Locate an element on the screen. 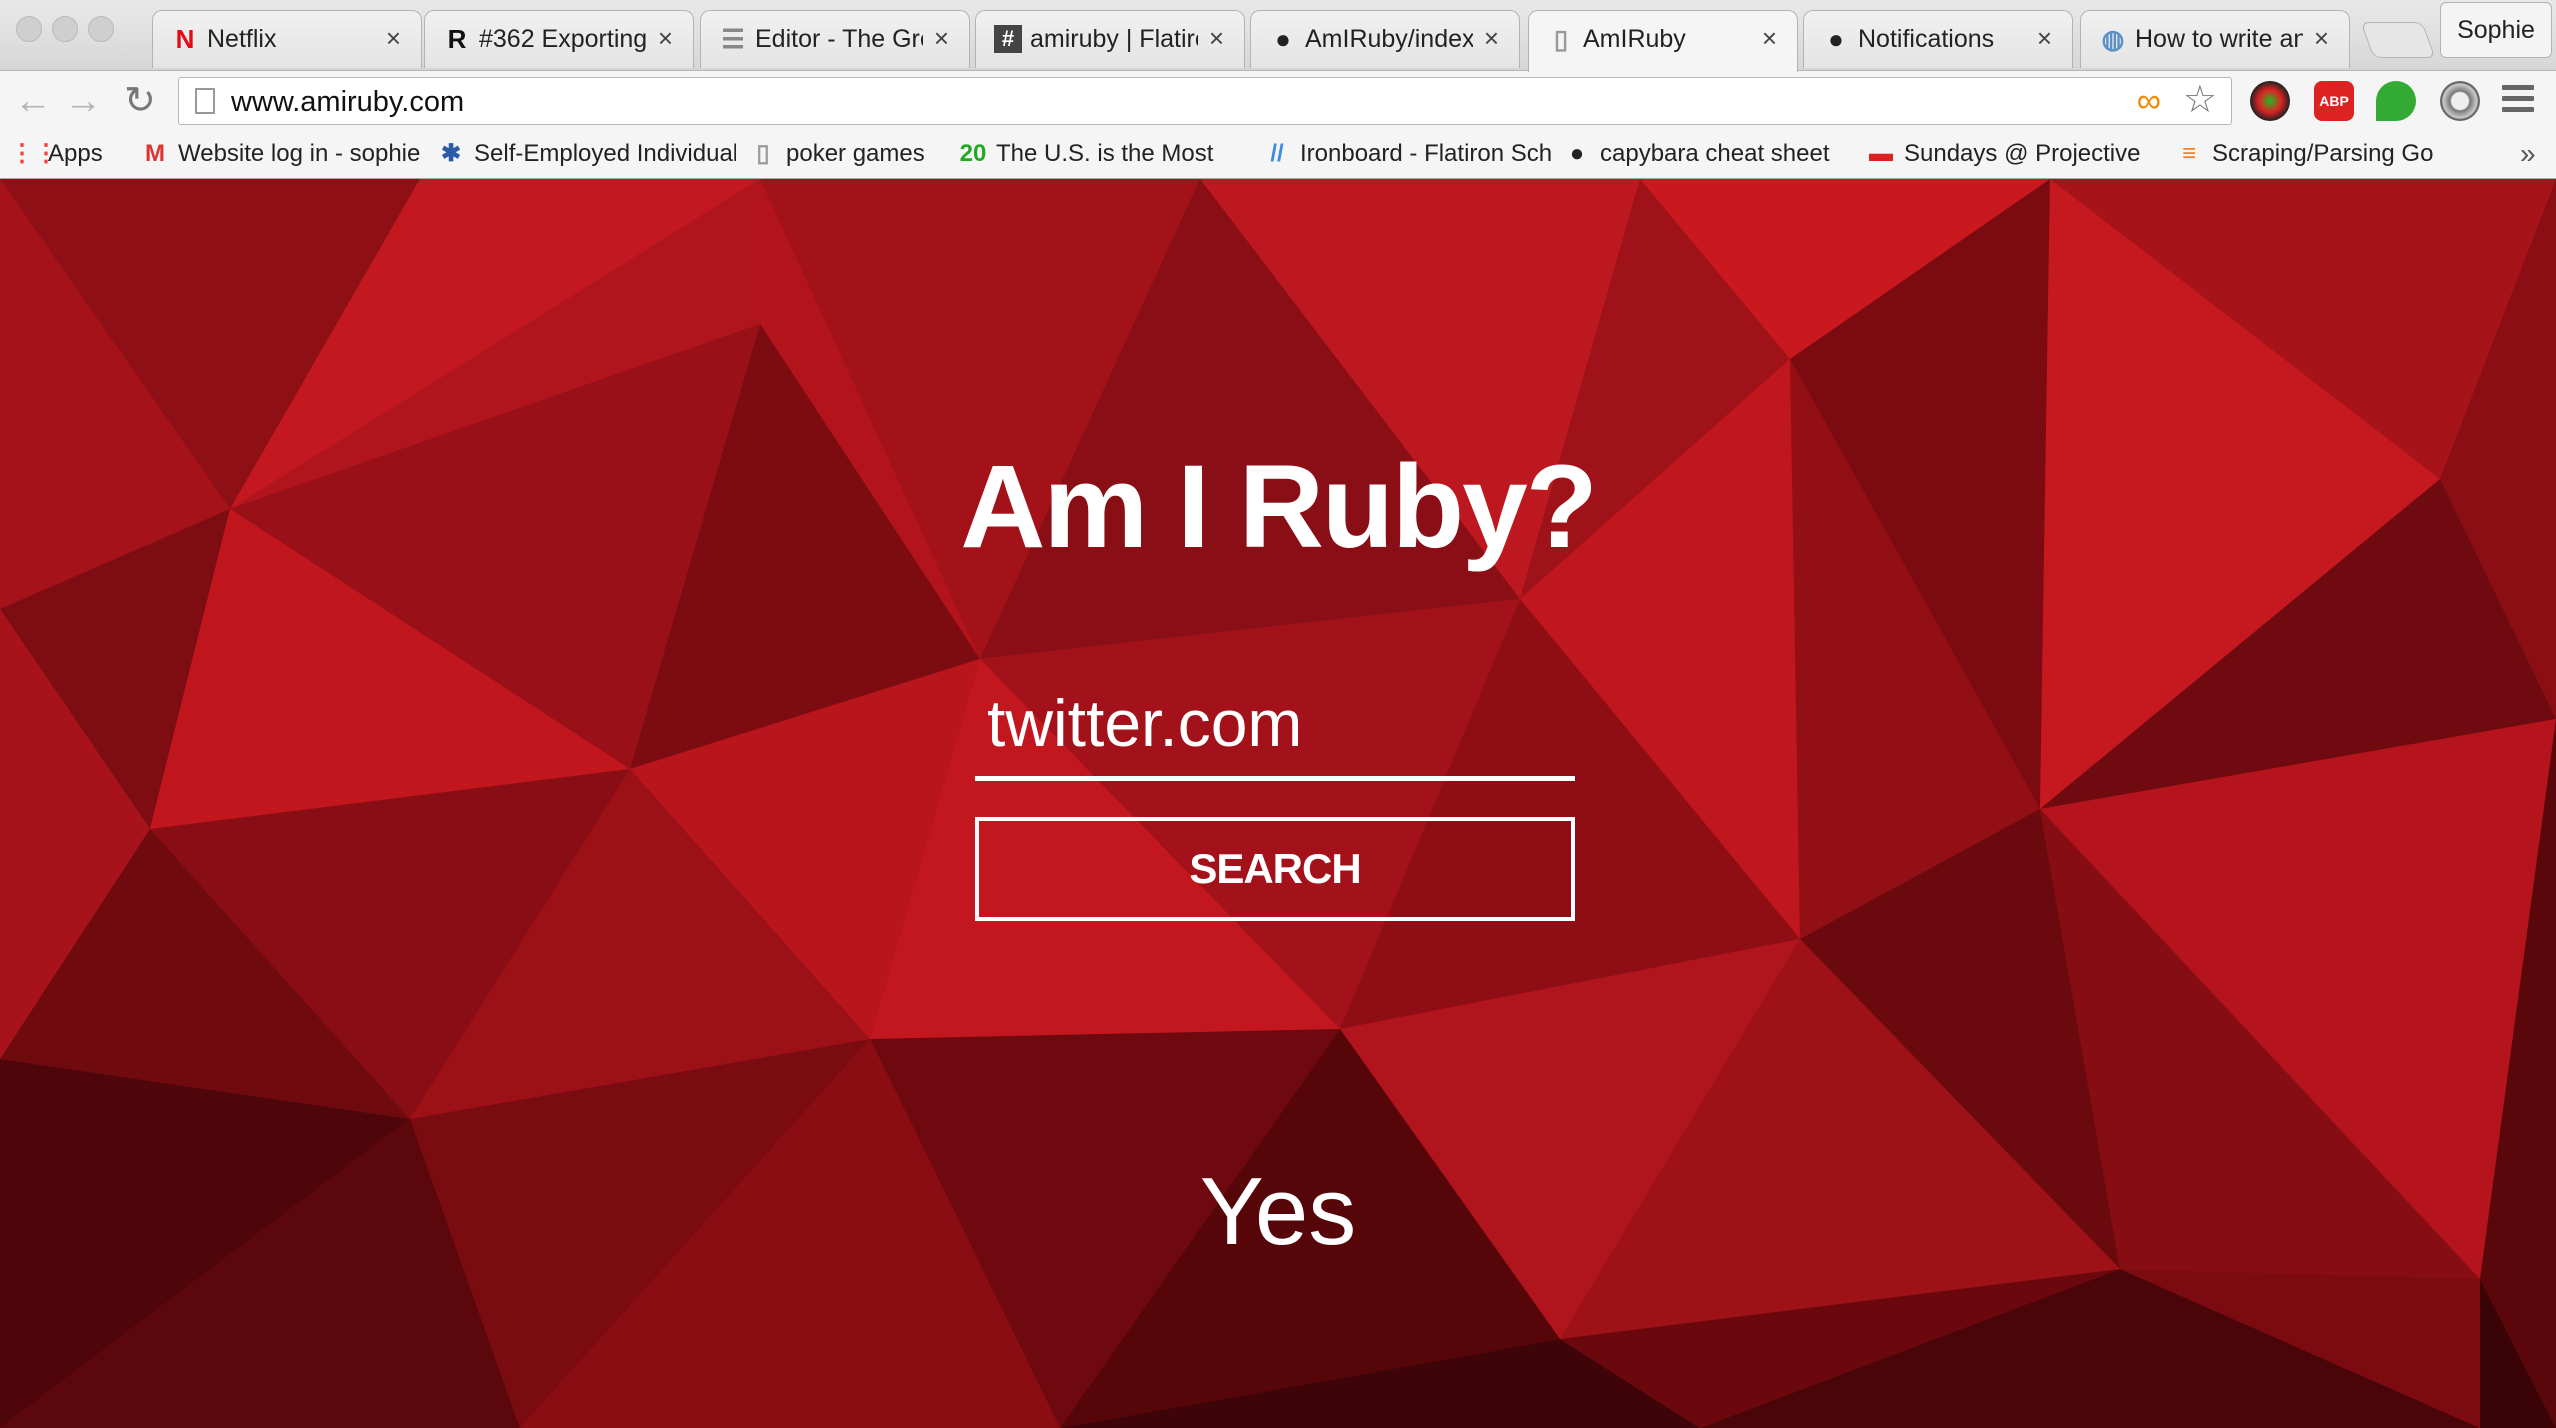  bookmark-item: ⋮⋮Apps is located at coordinates (65, 154).